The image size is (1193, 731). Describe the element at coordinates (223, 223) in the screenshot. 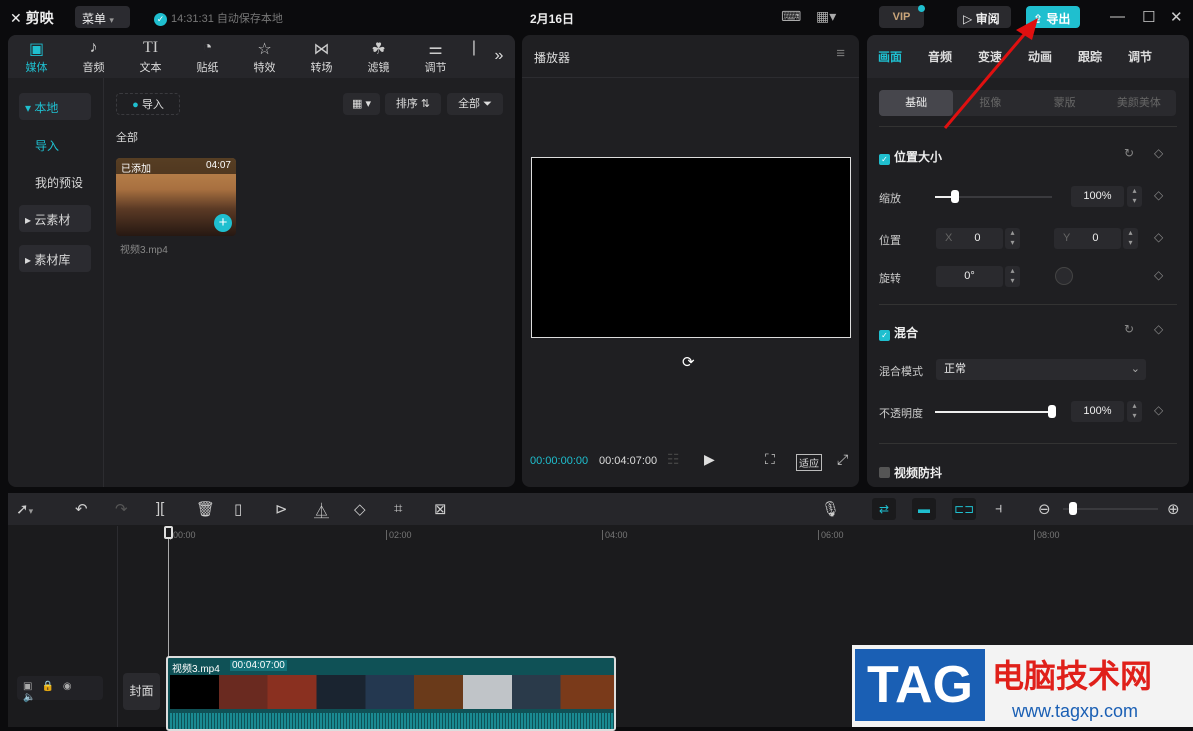

I see `add-to-timeline-icon: +` at that location.